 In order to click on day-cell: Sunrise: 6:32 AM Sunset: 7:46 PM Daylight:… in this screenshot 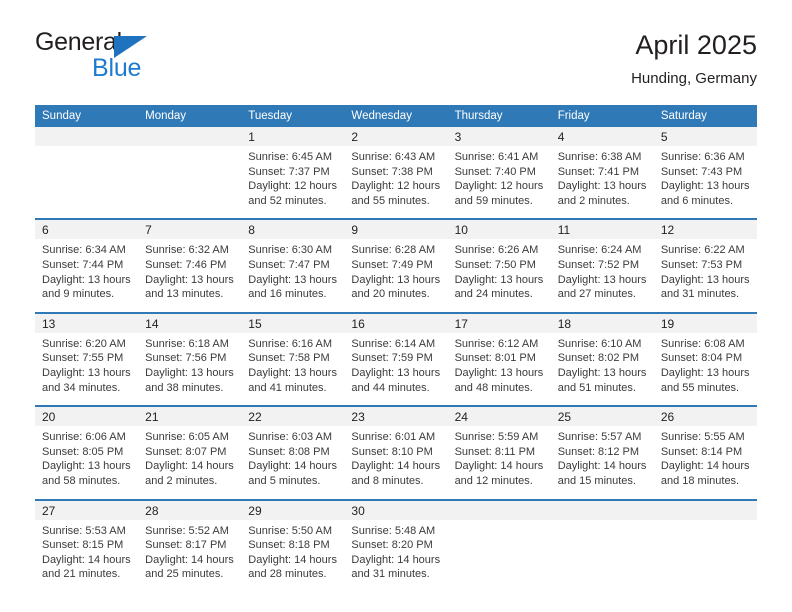, I will do `click(190, 276)`.